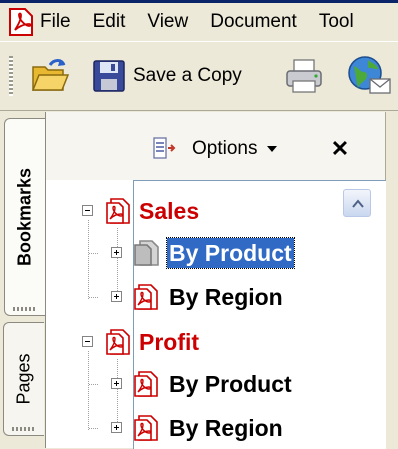 The width and height of the screenshot is (398, 449). I want to click on collapse-toggle-profit, so click(87, 341).